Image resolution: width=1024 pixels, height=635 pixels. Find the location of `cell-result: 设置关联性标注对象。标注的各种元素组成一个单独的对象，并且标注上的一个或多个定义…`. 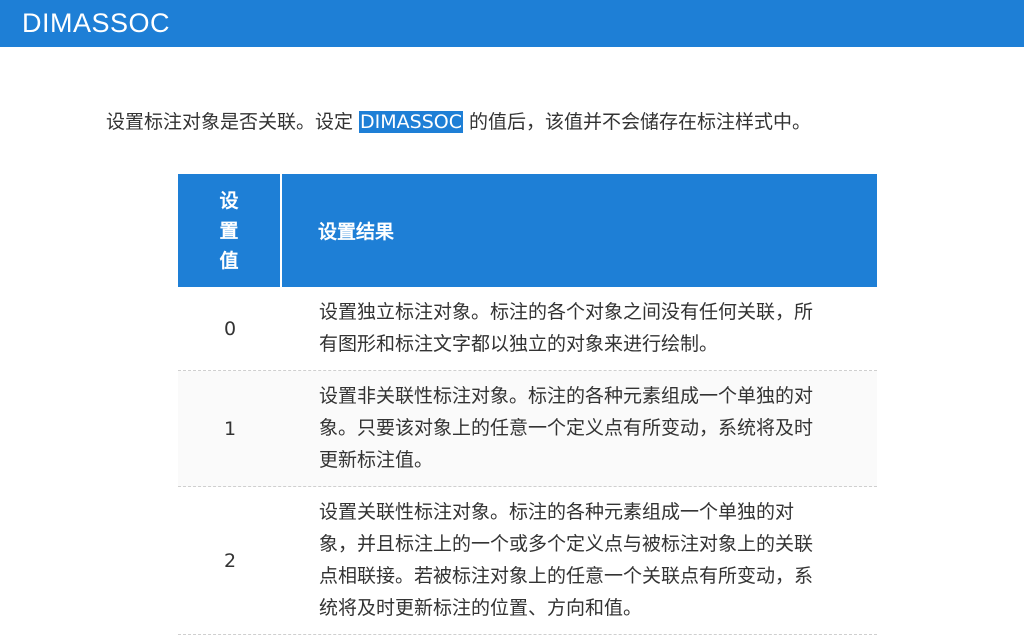

cell-result: 设置关联性标注对象。标注的各种元素组成一个单独的对象，并且标注上的一个或多个定义… is located at coordinates (566, 560).